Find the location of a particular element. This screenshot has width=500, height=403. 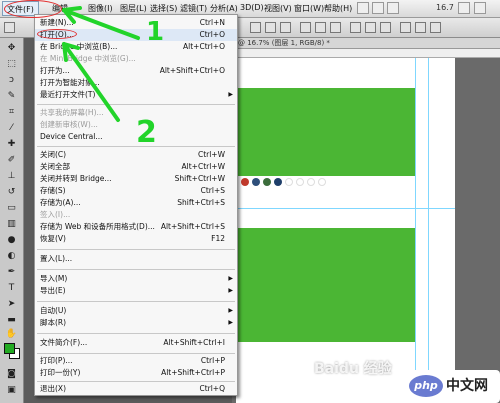

menu-item-export: 导出(E) ▶ is located at coordinates (136, 291).